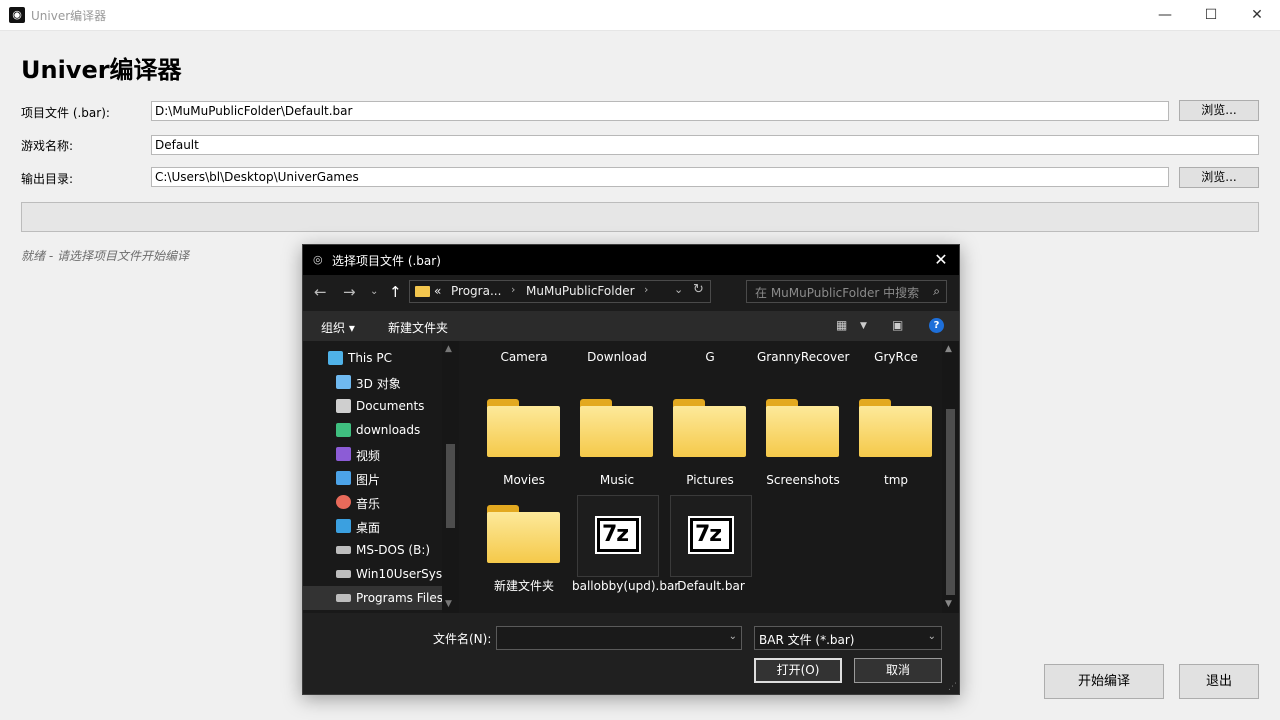  What do you see at coordinates (388, 430) in the screenshot?
I see `nav-item-label: downloads` at bounding box center [388, 430].